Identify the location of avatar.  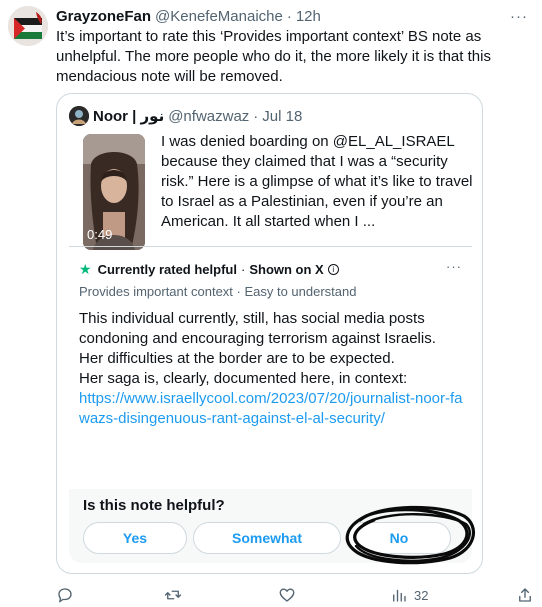
(28, 26).